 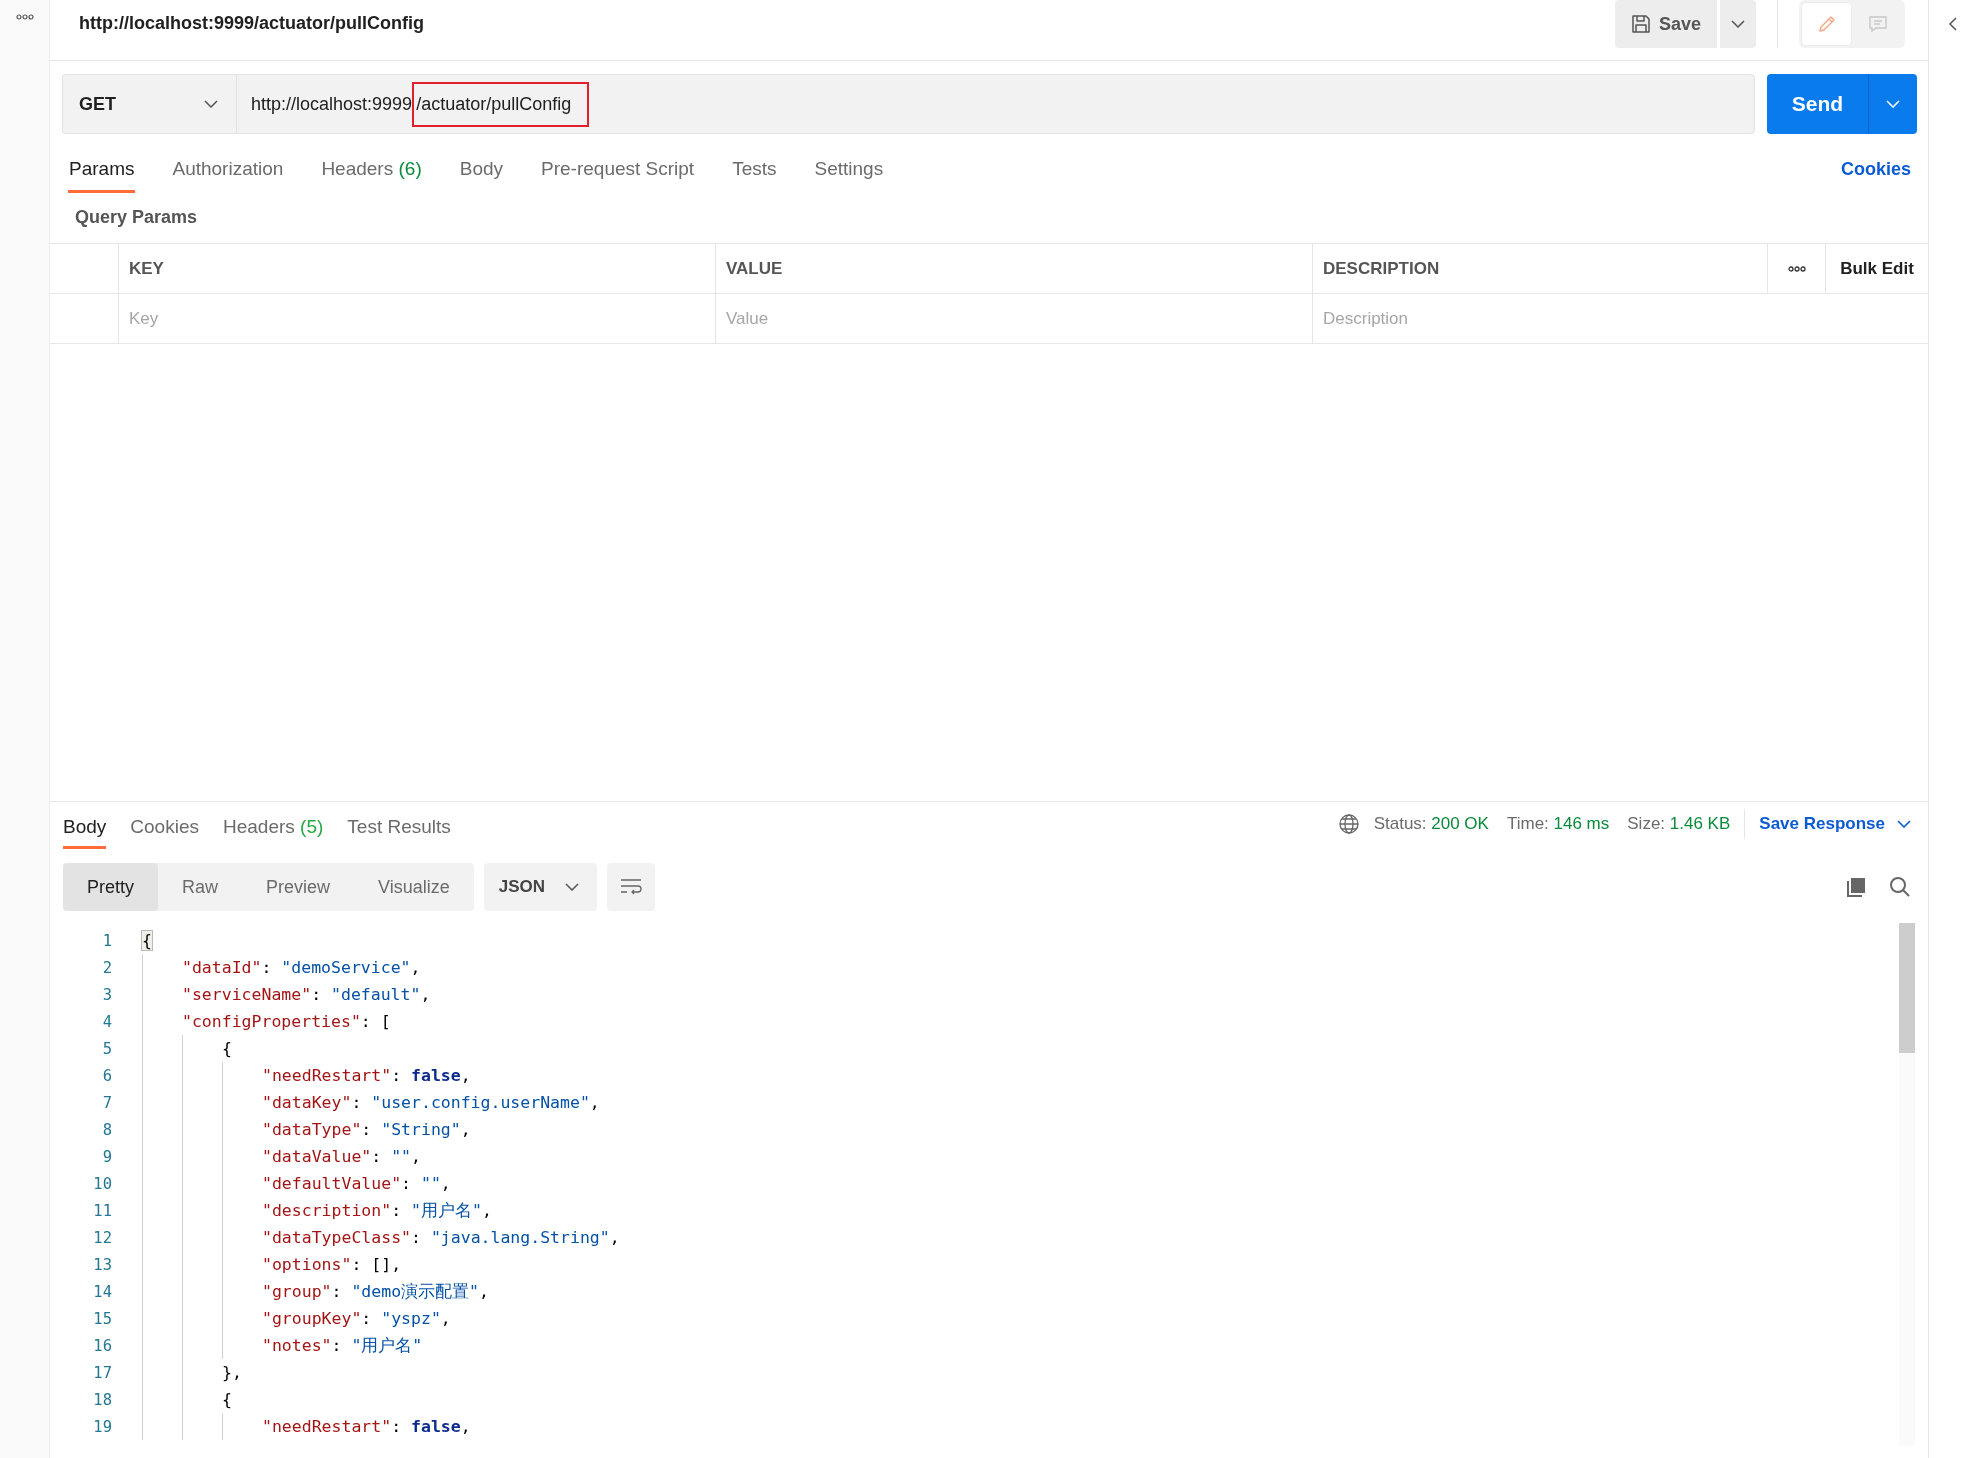 I want to click on input-field: Description, so click(x=1625, y=318).